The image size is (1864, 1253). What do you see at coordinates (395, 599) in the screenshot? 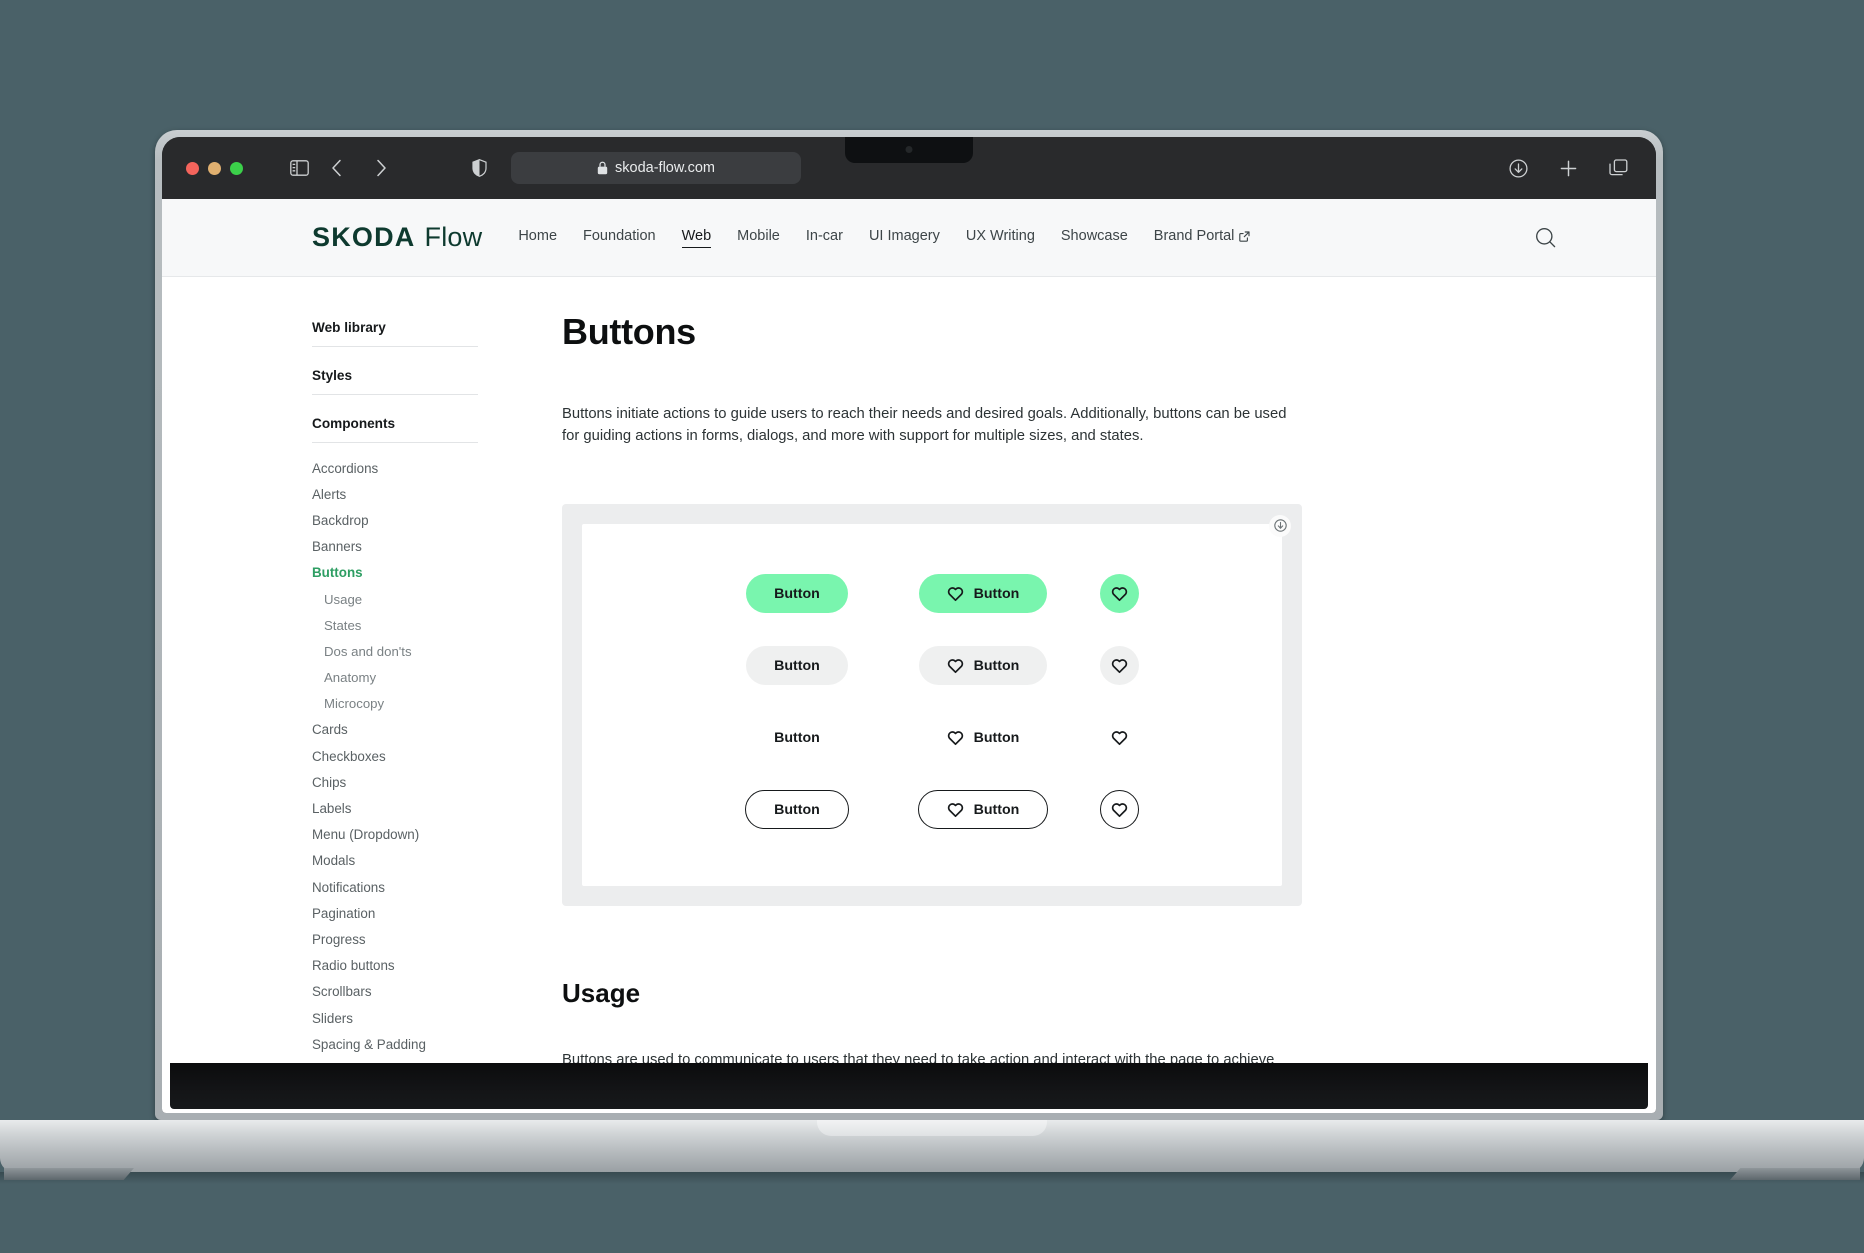
I see `sidebar-item-usage: Usage` at bounding box center [395, 599].